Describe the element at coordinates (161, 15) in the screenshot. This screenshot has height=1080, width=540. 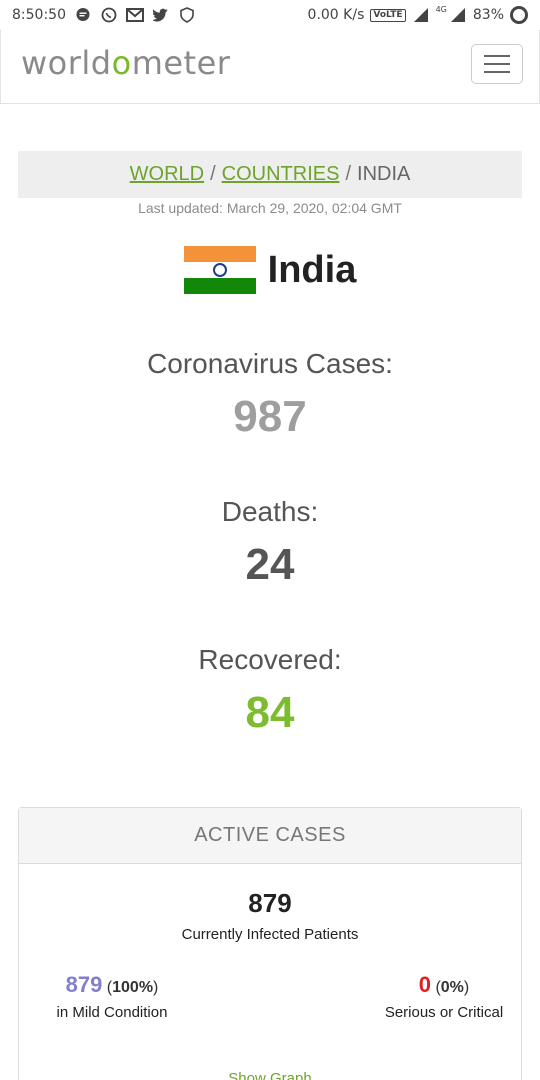
I see `twitter-icon` at that location.